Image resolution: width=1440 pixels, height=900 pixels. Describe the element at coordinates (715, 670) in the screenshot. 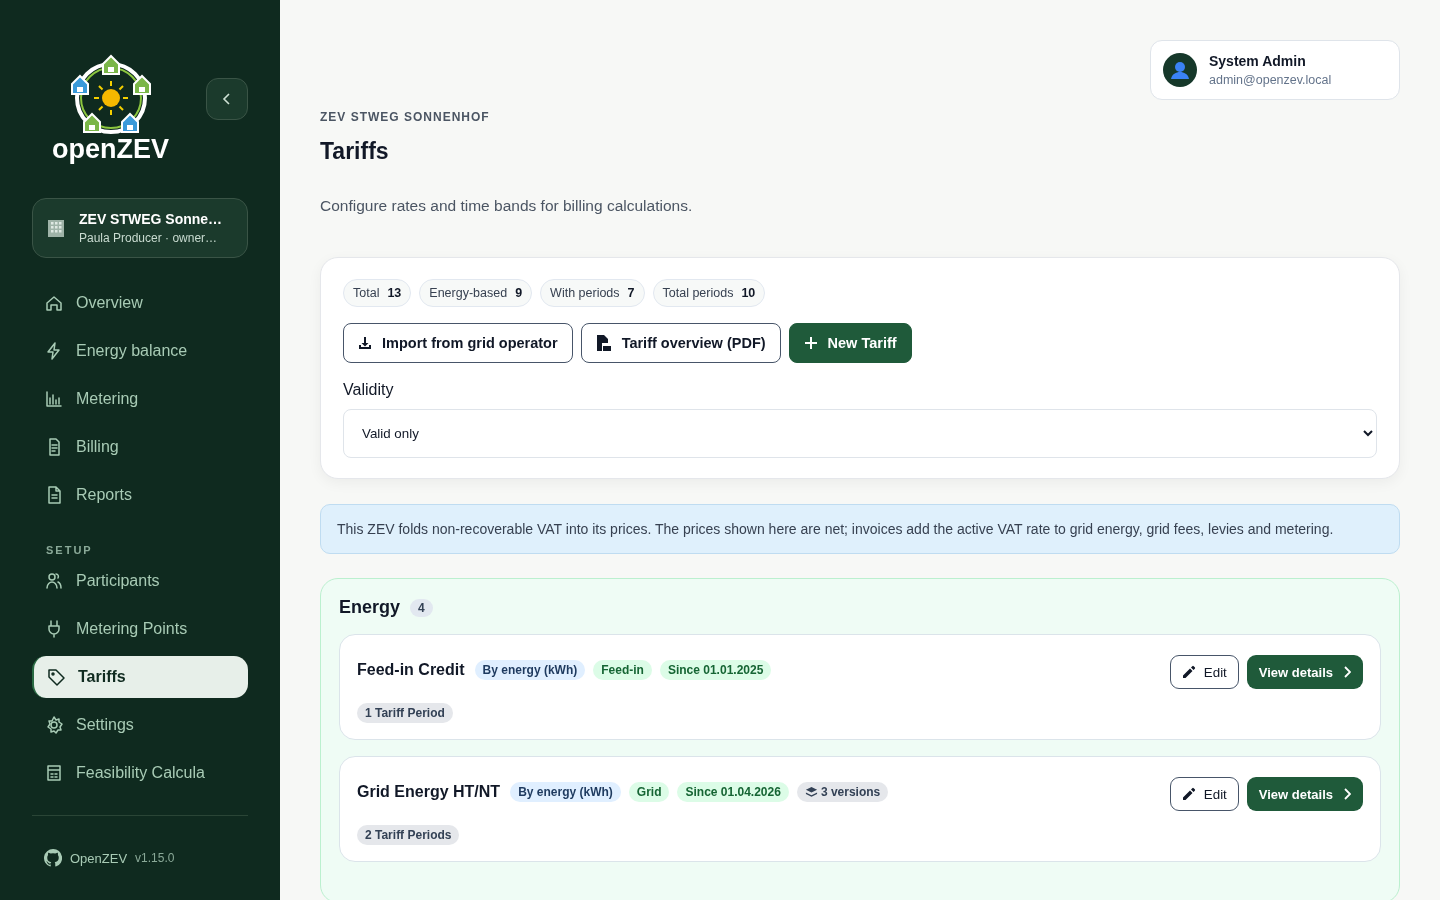

I see `date-tag: Since 01.01.2025` at that location.